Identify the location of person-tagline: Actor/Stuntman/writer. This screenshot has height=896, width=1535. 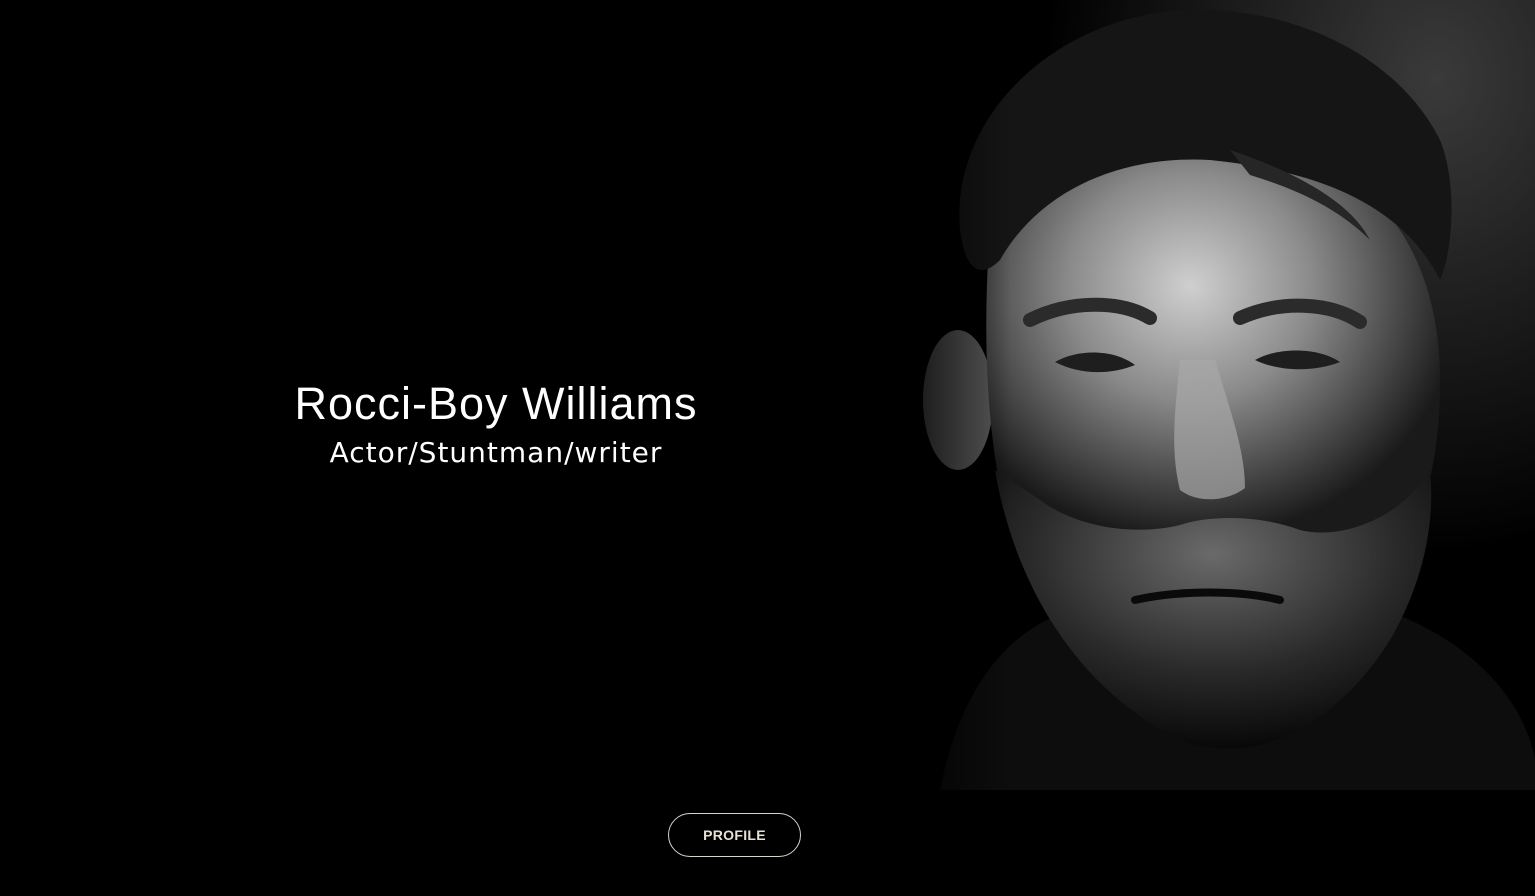
(496, 452).